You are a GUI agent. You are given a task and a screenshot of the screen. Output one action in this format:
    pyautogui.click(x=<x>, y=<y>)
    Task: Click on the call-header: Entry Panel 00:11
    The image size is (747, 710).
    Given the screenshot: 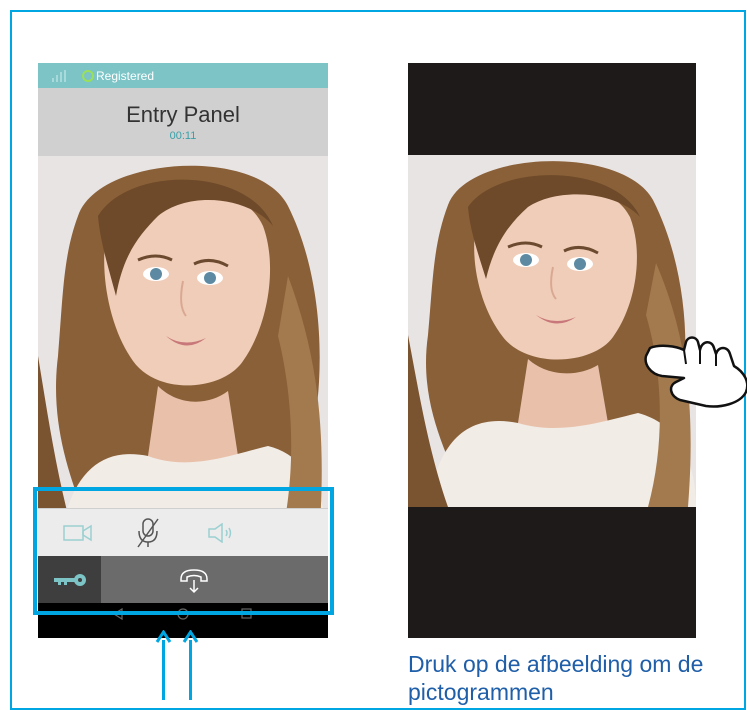 What is the action you would take?
    pyautogui.click(x=183, y=122)
    